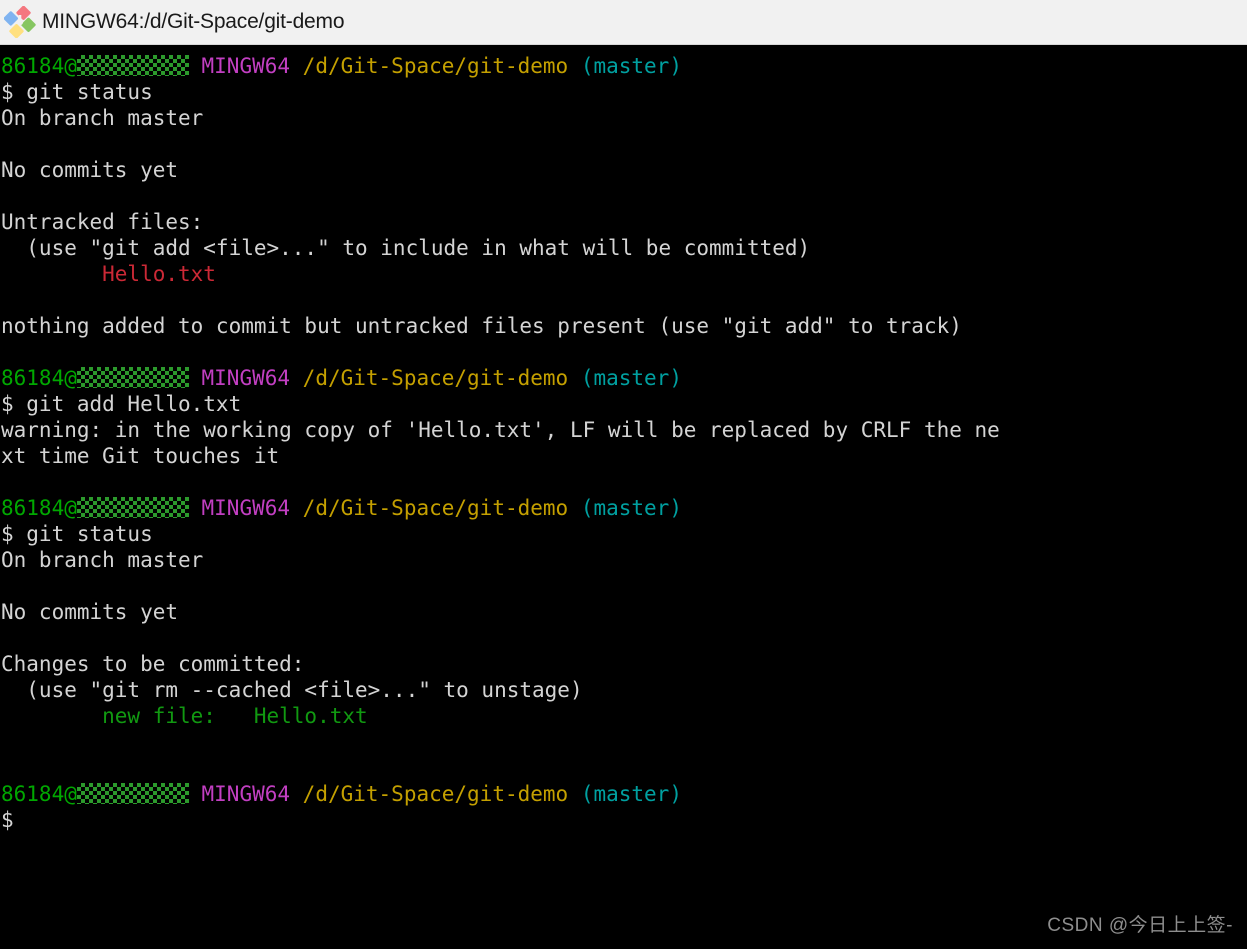 Image resolution: width=1247 pixels, height=949 pixels. What do you see at coordinates (184, 716) in the screenshot?
I see `terminal-staged-file: new file: Hello.txt` at bounding box center [184, 716].